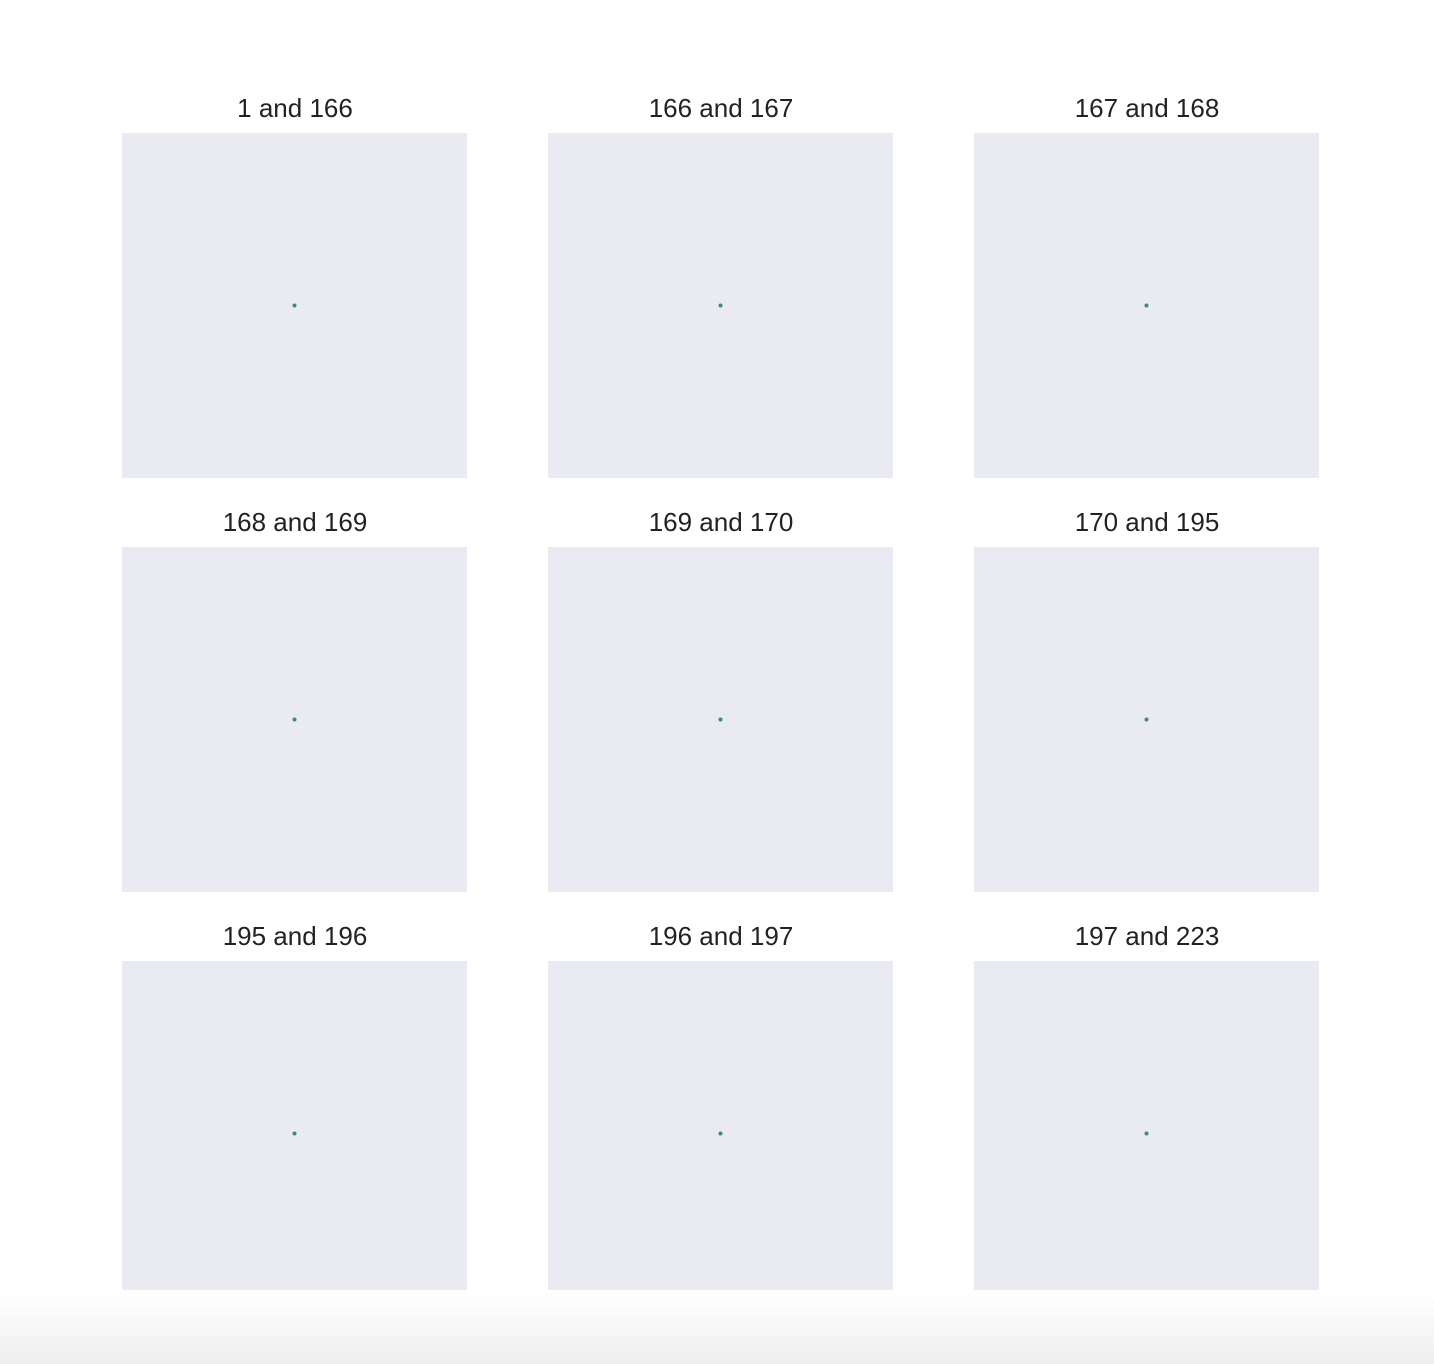  What do you see at coordinates (295, 522) in the screenshot?
I see `subplot-title: 168 and 169` at bounding box center [295, 522].